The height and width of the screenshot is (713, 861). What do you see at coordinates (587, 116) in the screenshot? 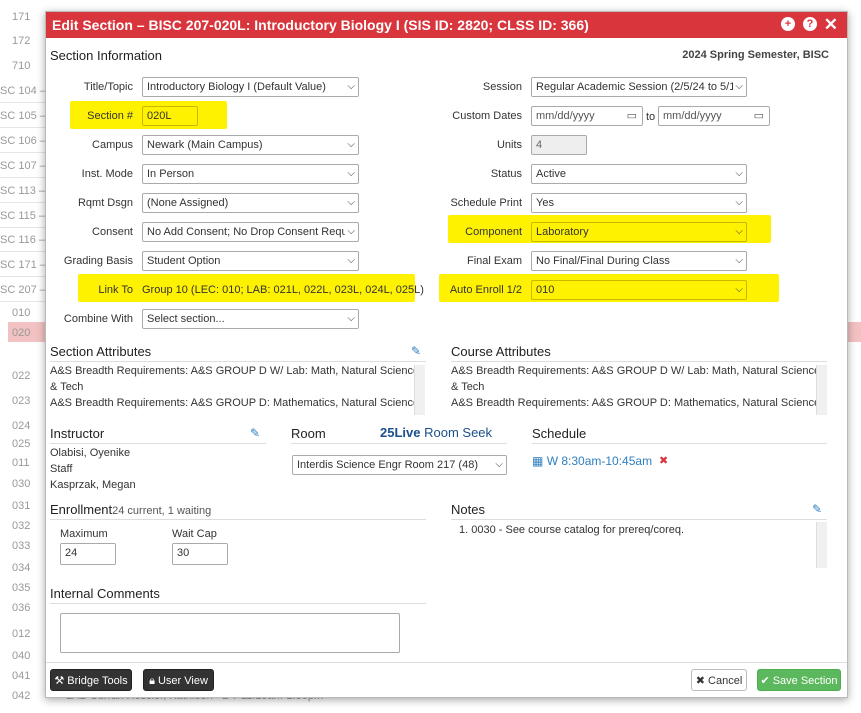
I see `start-date-input: mm/dd/yyyy ▭` at bounding box center [587, 116].